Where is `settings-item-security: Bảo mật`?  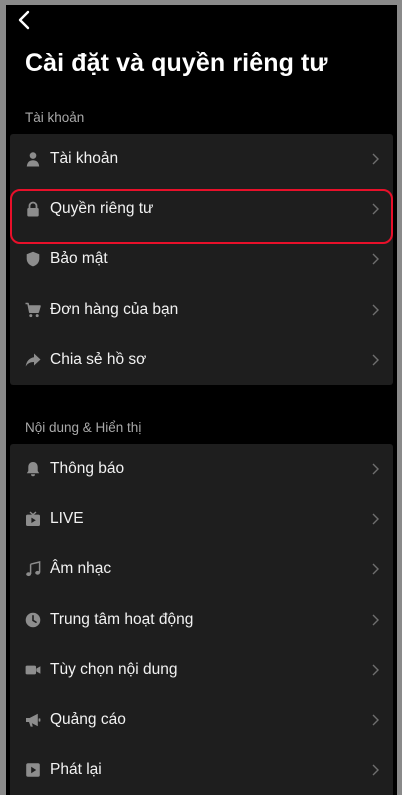
settings-item-security: Bảo mật is located at coordinates (201, 259).